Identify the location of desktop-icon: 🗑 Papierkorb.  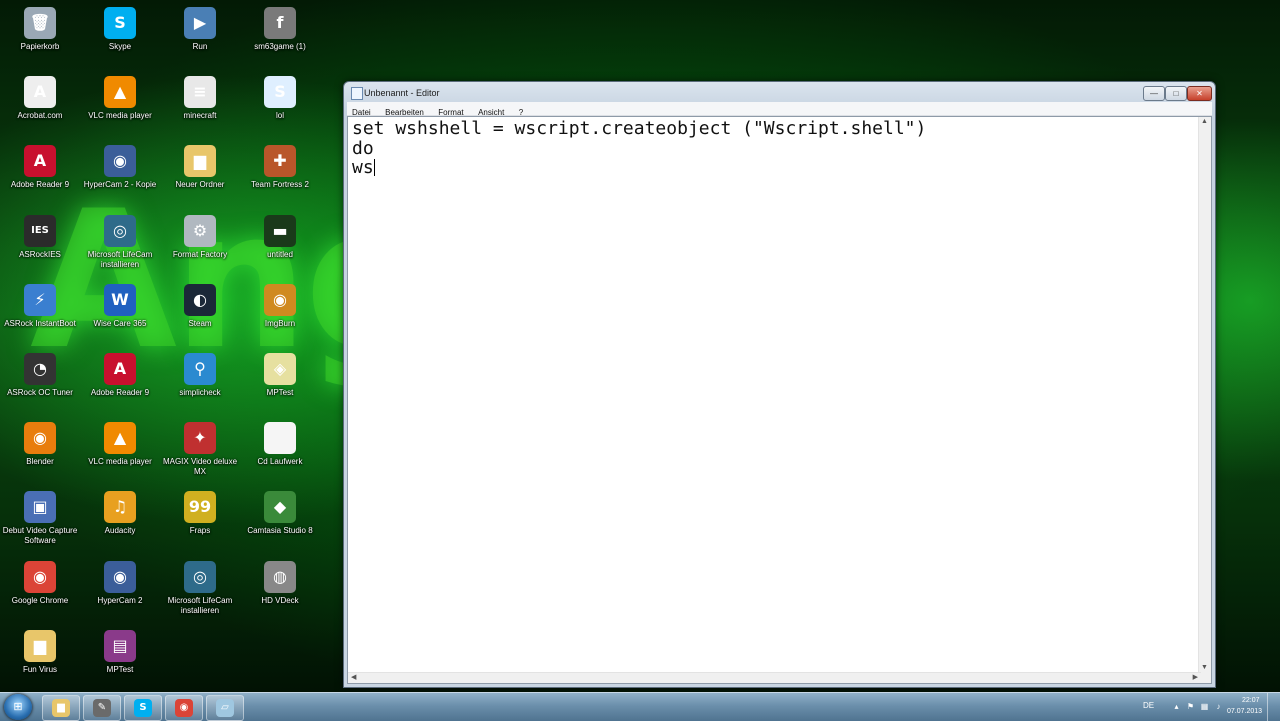
(40, 37).